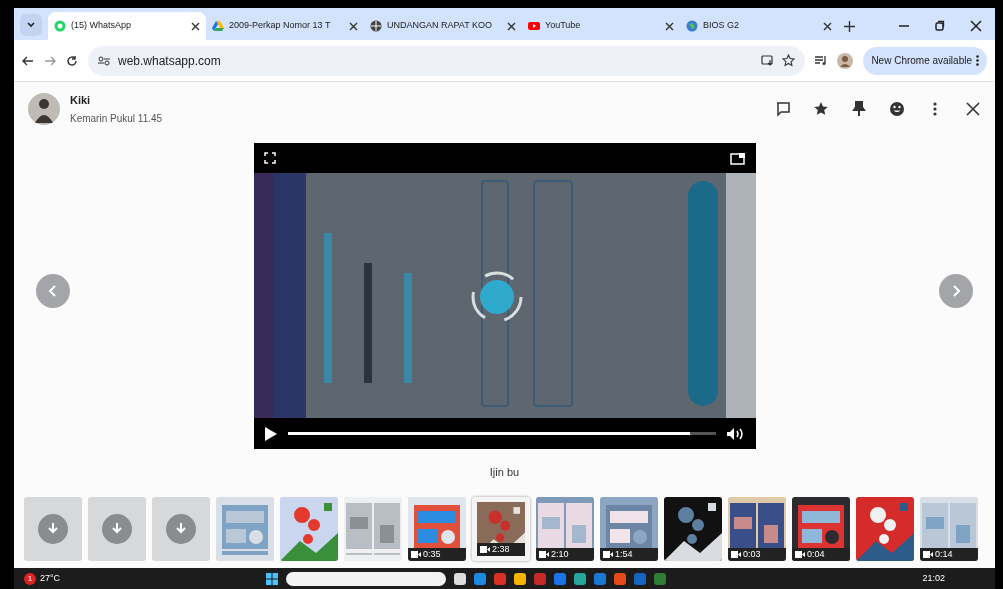  Describe the element at coordinates (501, 528) in the screenshot. I see `media-thumbnail: 2:38` at that location.